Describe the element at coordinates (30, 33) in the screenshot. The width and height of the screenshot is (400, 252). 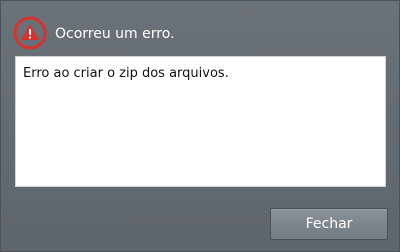
I see `warning-icon` at that location.